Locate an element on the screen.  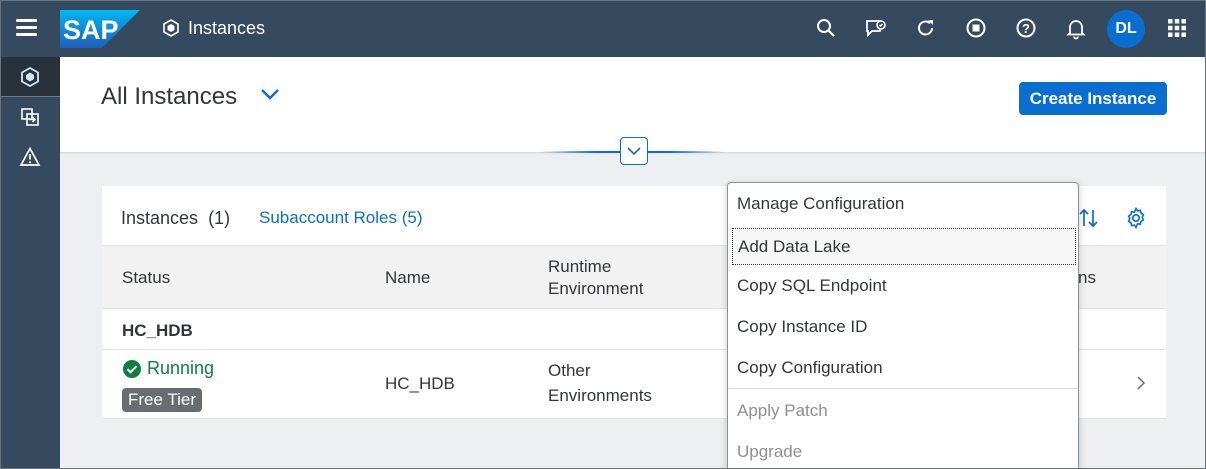
menu-separator is located at coordinates (903, 388).